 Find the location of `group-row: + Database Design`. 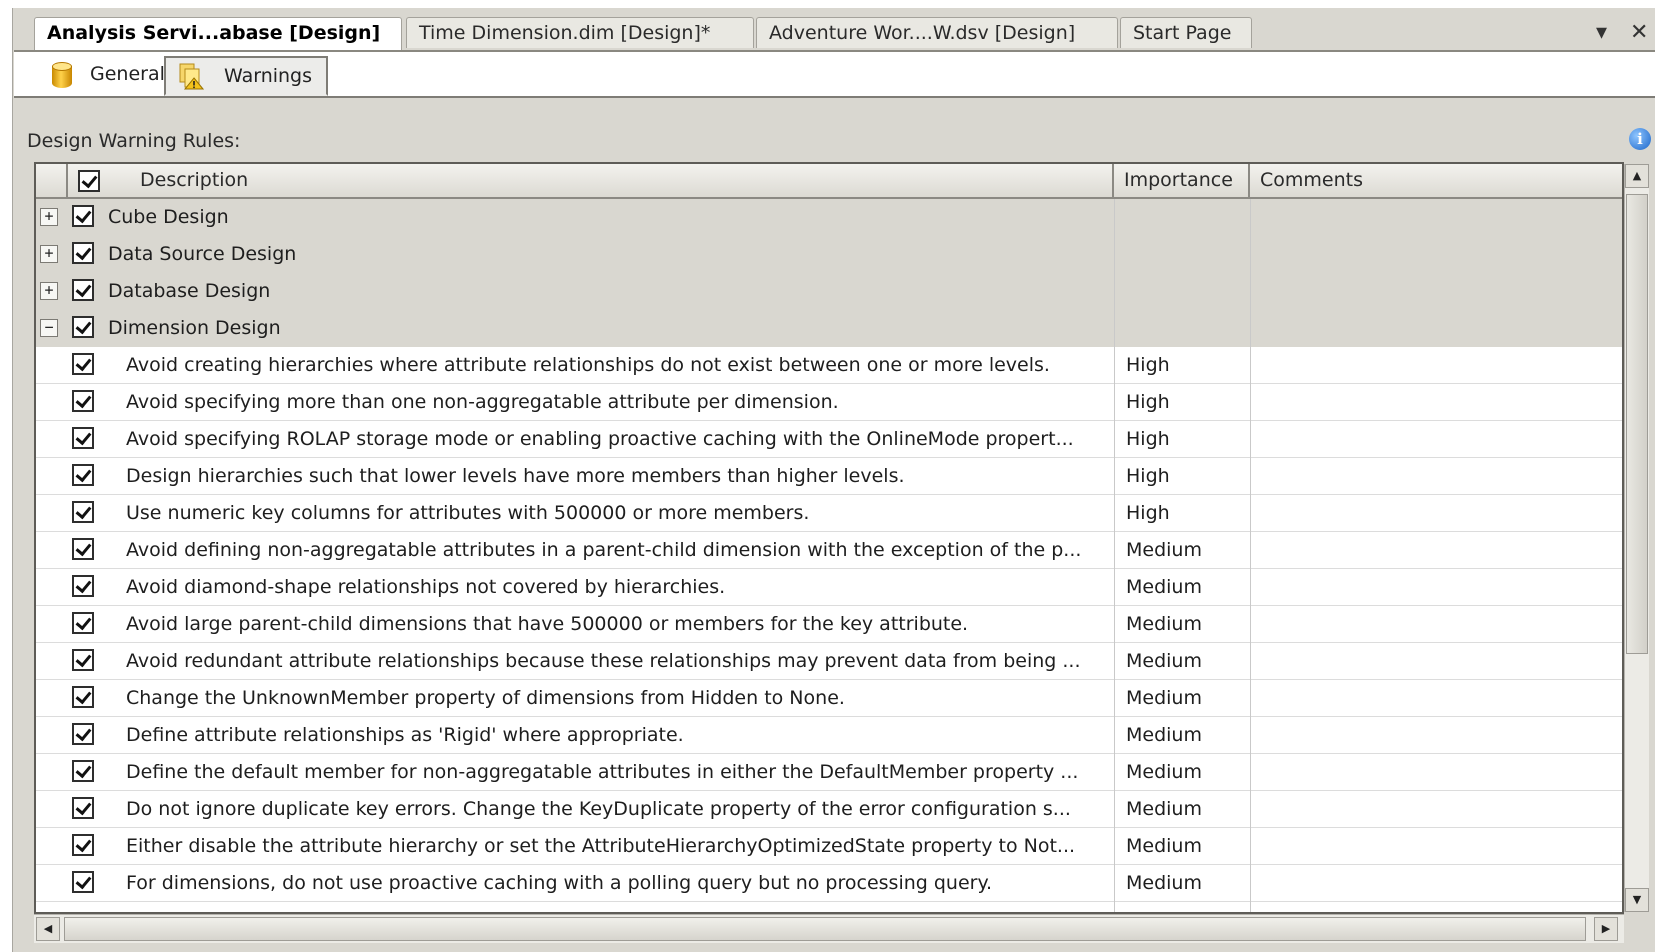

group-row: + Database Design is located at coordinates (829, 291).